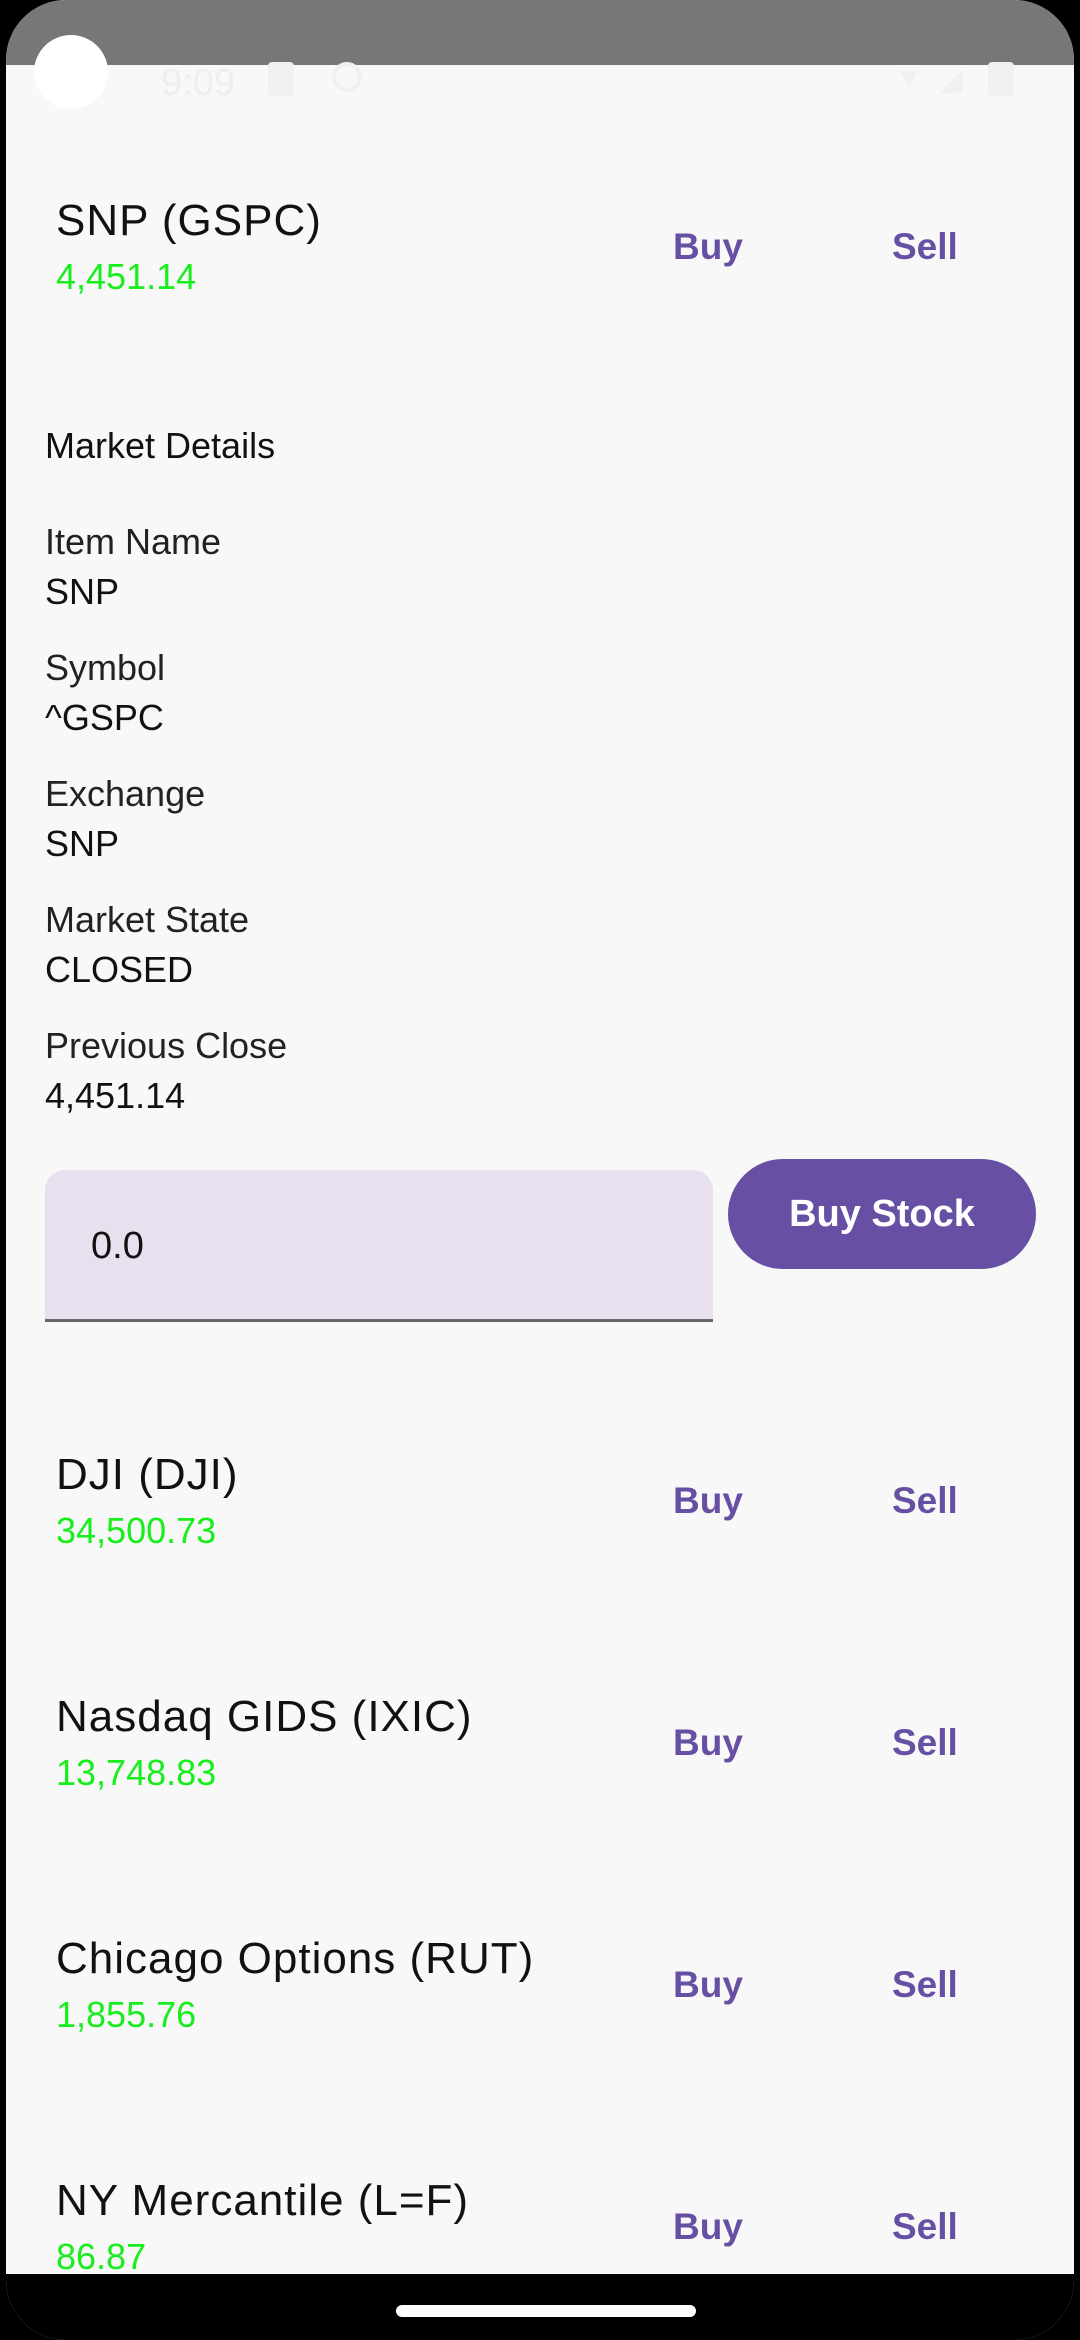  Describe the element at coordinates (136, 1530) in the screenshot. I see `index-price: 34,500.73` at that location.